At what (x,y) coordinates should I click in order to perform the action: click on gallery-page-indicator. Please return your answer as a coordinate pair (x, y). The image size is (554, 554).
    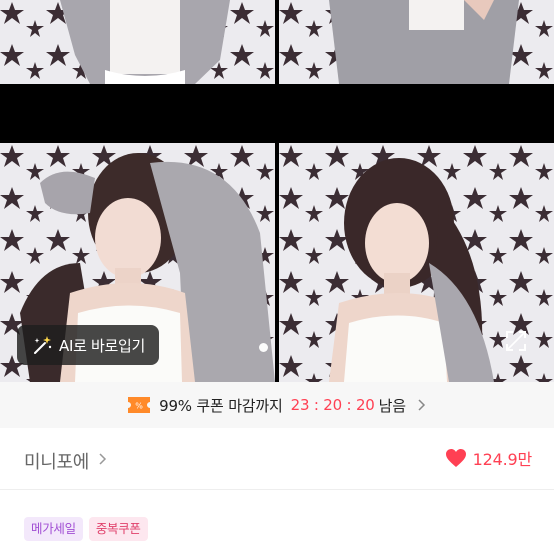
    Looking at the image, I should click on (263, 347).